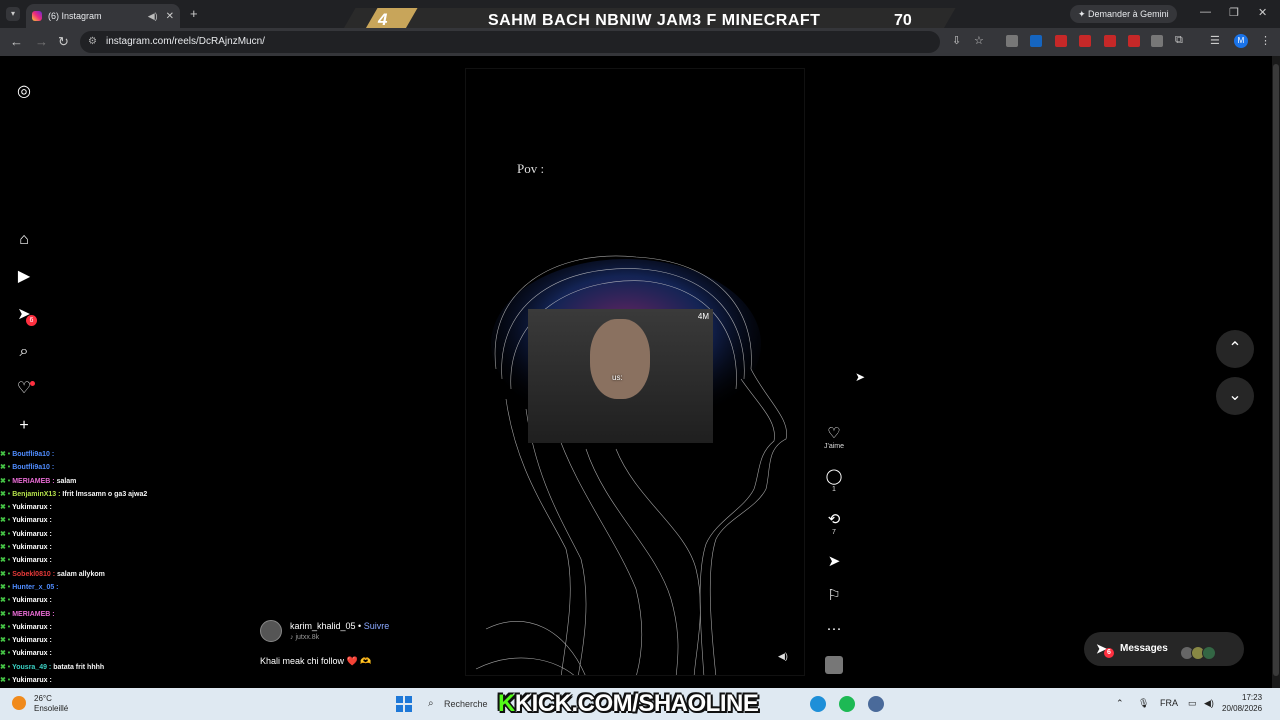  Describe the element at coordinates (40, 704) in the screenshot. I see `weather-widget: 26°C Ensoleillé` at that location.